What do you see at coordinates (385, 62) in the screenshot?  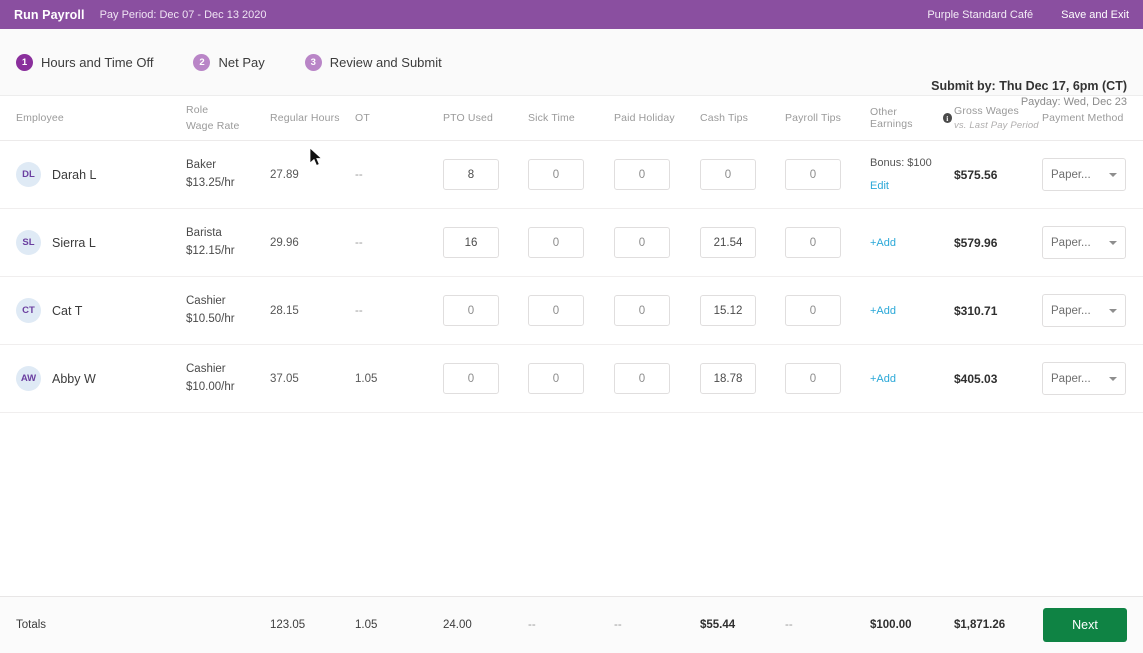 I see `step-label: Review and Submit` at bounding box center [385, 62].